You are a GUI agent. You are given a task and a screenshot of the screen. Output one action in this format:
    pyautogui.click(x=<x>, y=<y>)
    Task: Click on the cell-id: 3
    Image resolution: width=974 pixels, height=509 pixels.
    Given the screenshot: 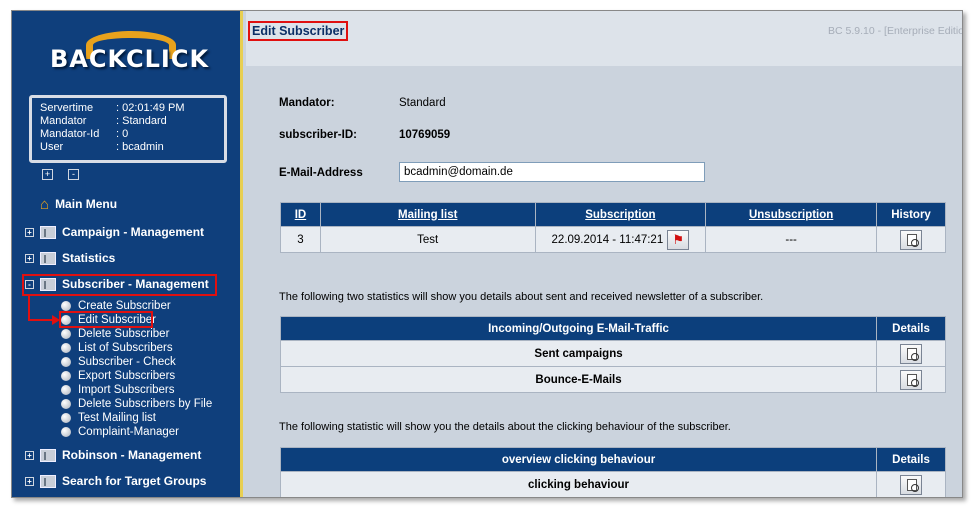 What is the action you would take?
    pyautogui.click(x=300, y=239)
    